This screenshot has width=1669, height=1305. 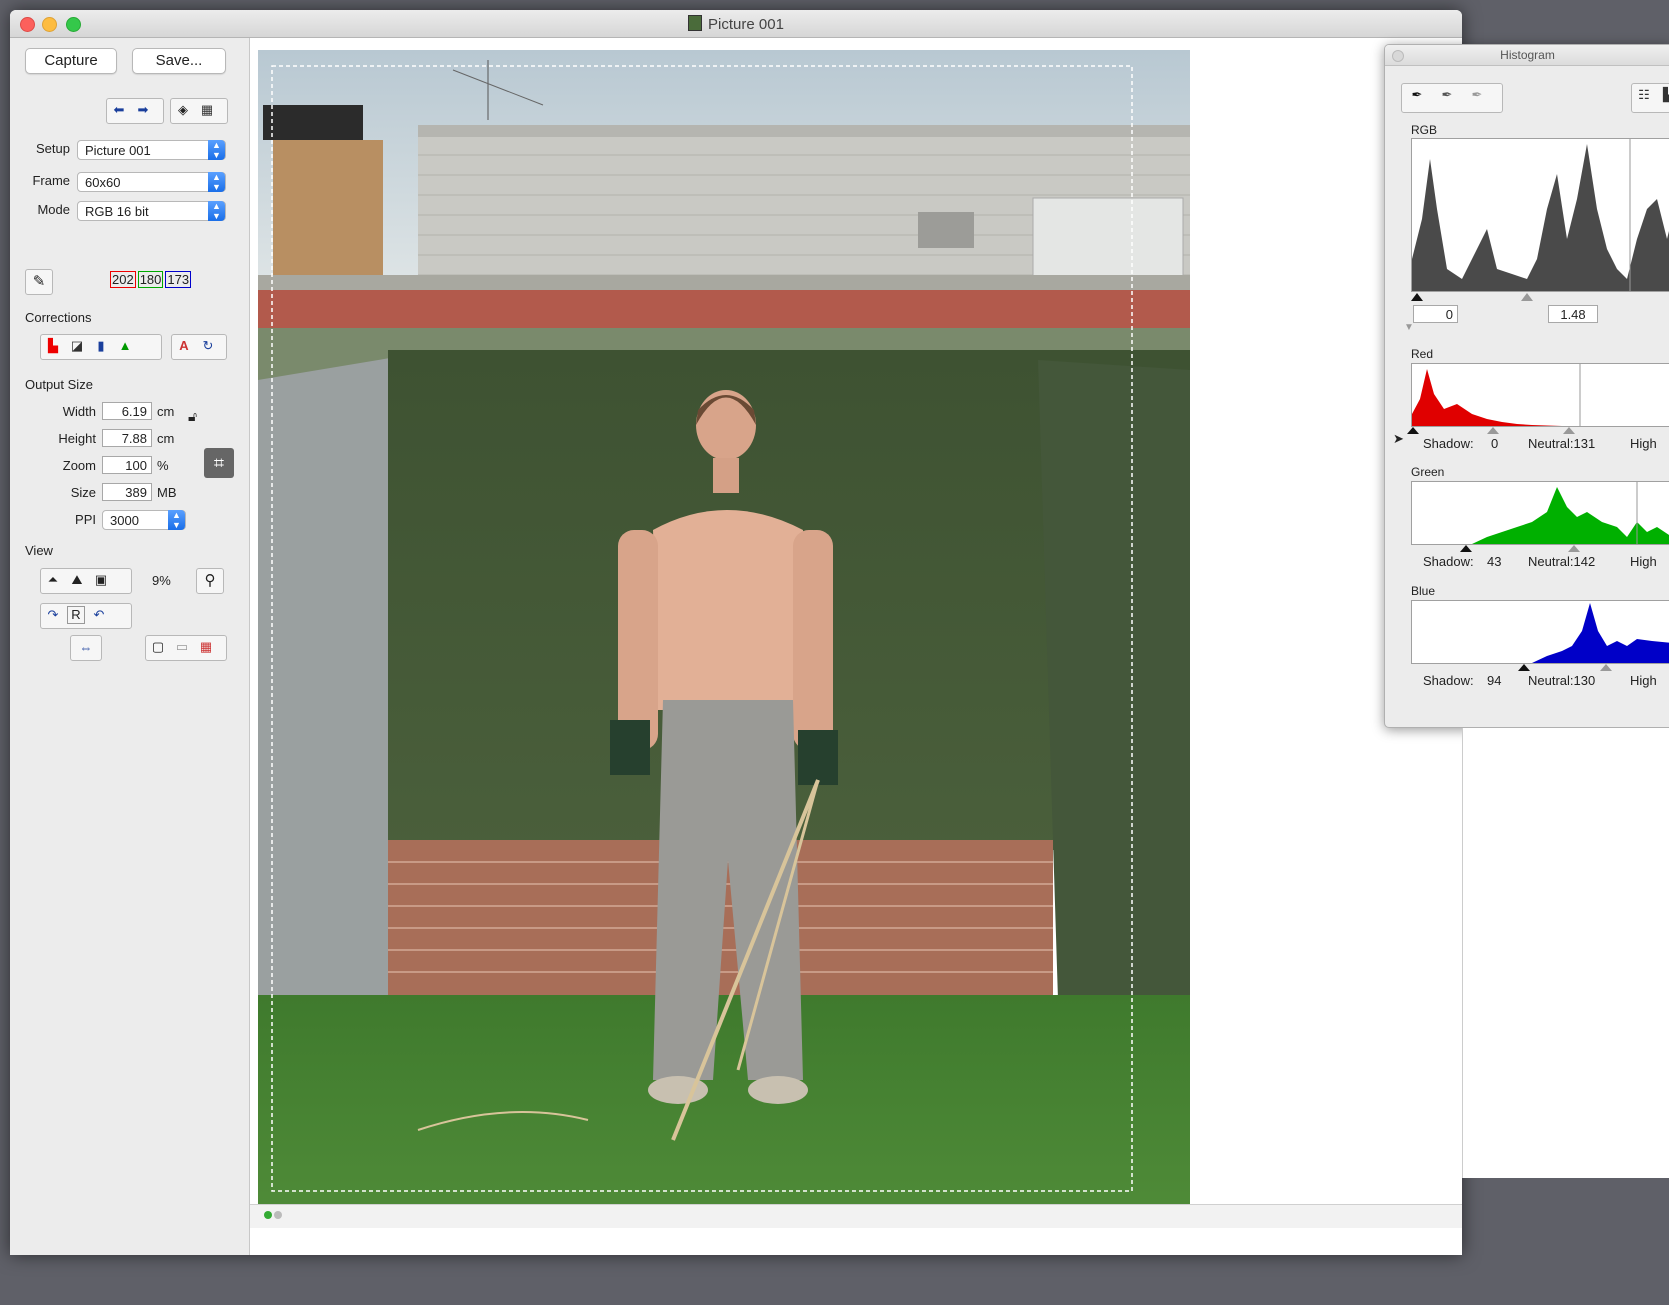 What do you see at coordinates (151, 211) in the screenshot?
I see `mode-select: RGB 16 bit ▲ ▼` at bounding box center [151, 211].